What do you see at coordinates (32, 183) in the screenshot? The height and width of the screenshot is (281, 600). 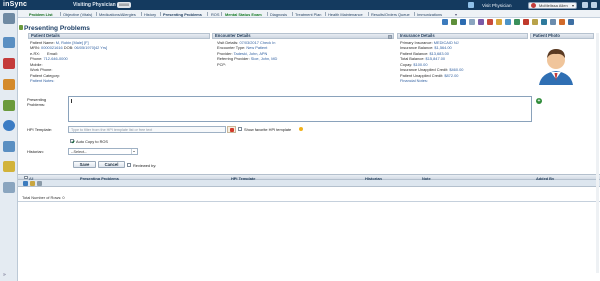 I see `grid-copy-icon` at bounding box center [32, 183].